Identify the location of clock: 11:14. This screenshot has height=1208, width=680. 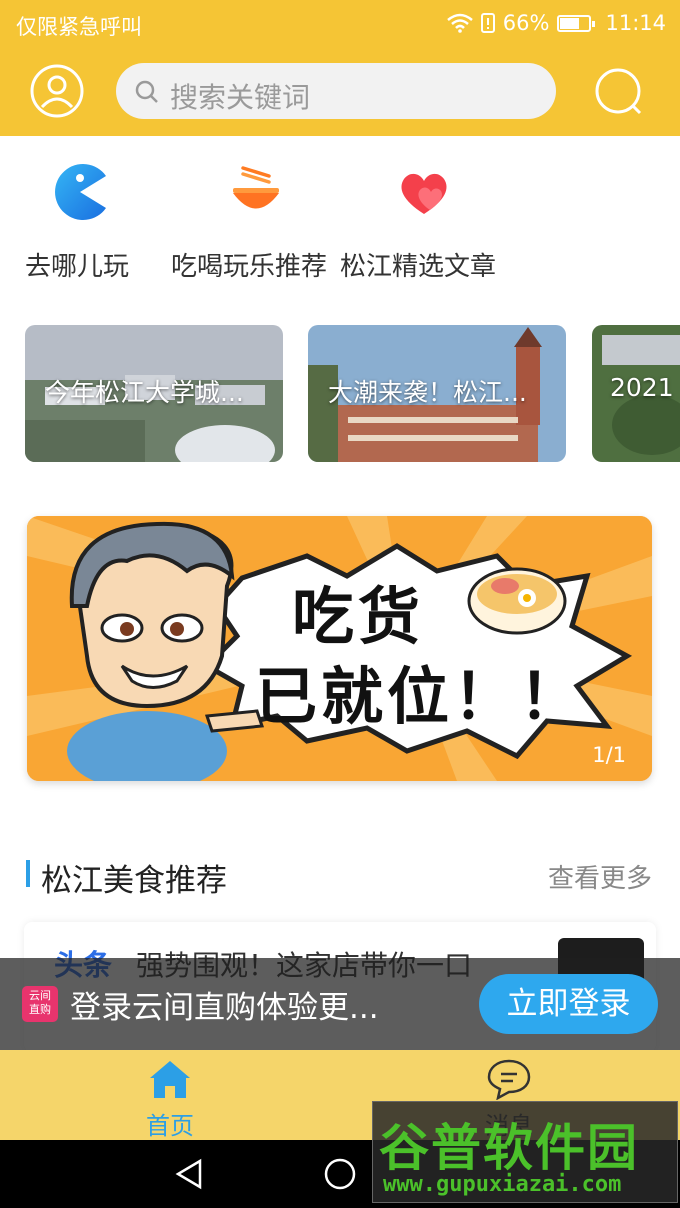
(635, 23).